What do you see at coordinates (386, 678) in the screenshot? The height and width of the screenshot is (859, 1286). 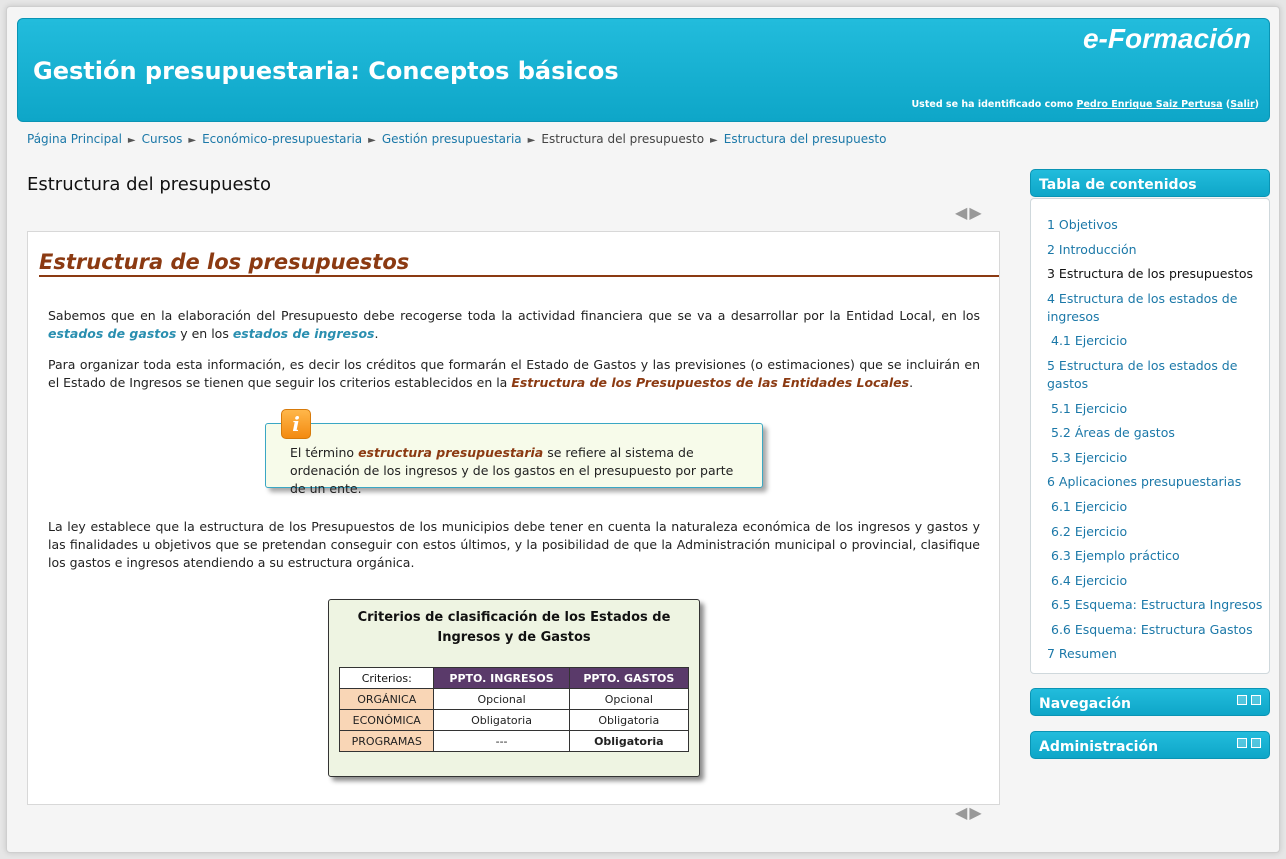 I see `table-header: Criterios:` at bounding box center [386, 678].